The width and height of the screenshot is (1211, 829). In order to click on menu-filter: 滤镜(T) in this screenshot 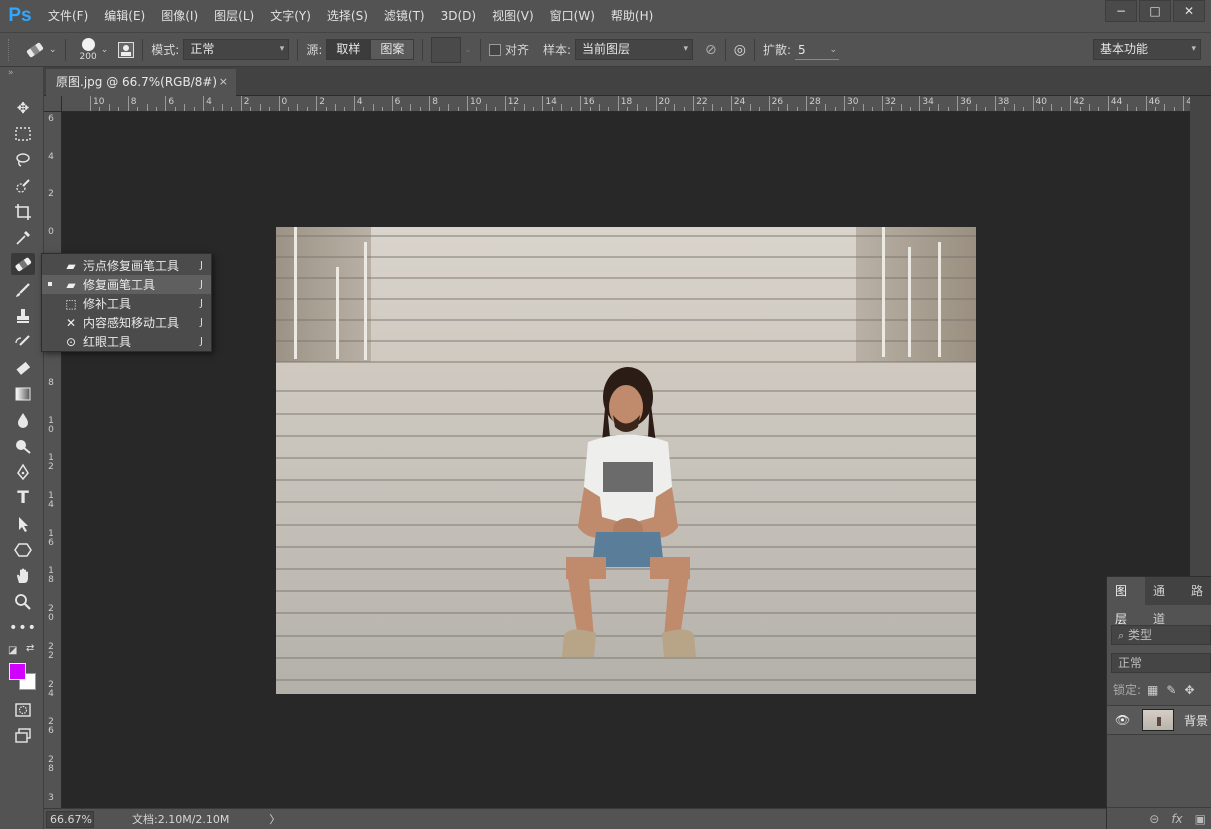, I will do `click(404, 16)`.